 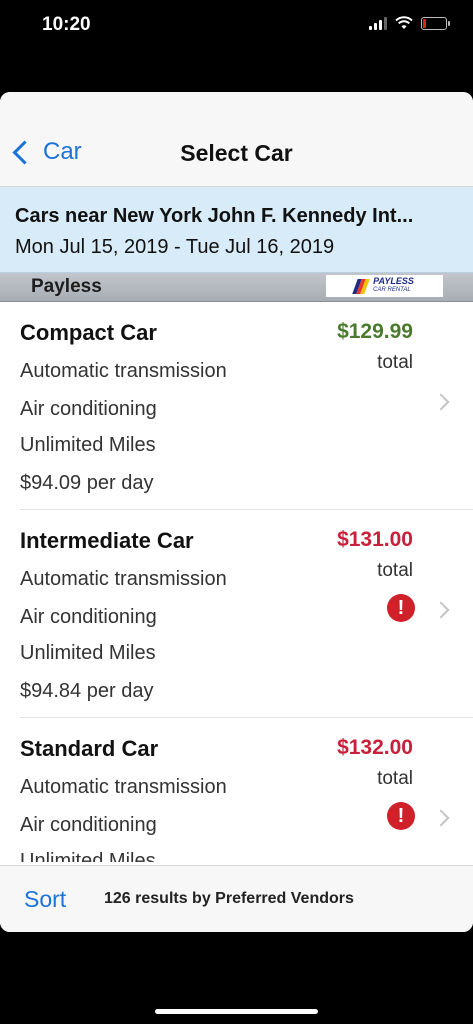 What do you see at coordinates (66, 24) in the screenshot?
I see `status-time: 10:20` at bounding box center [66, 24].